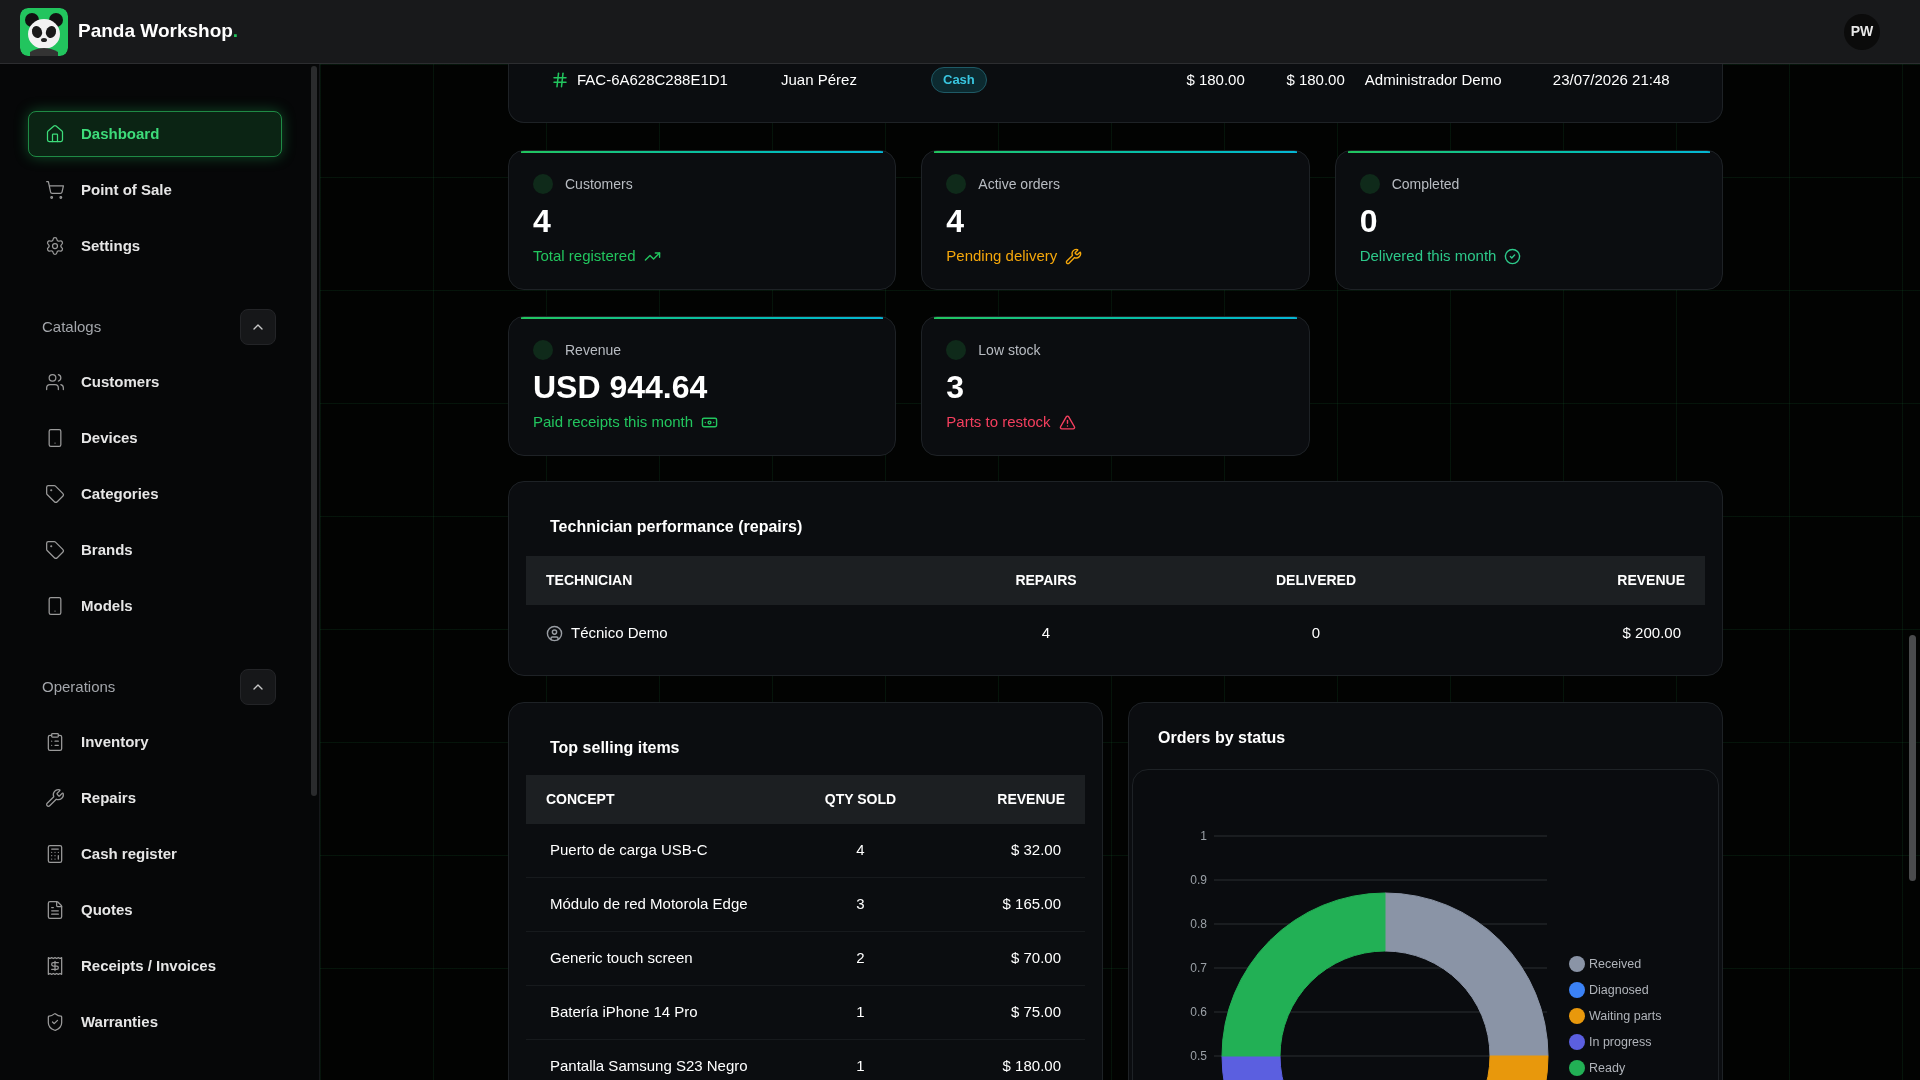 This screenshot has height=1080, width=1920. What do you see at coordinates (1198, 880) in the screenshot?
I see `axis-label: 0.9` at bounding box center [1198, 880].